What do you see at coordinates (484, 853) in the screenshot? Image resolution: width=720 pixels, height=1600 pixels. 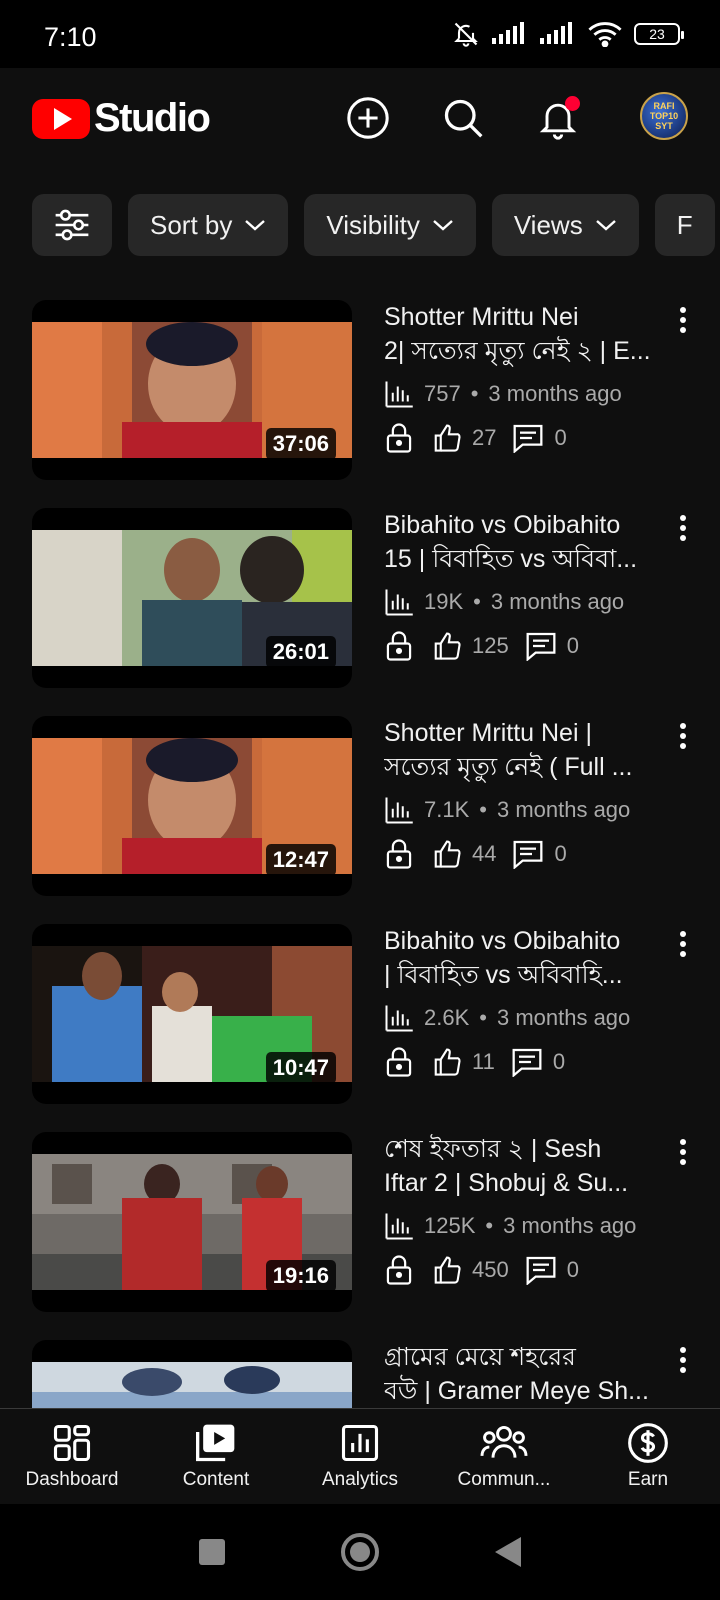 I see `like-count: 44` at bounding box center [484, 853].